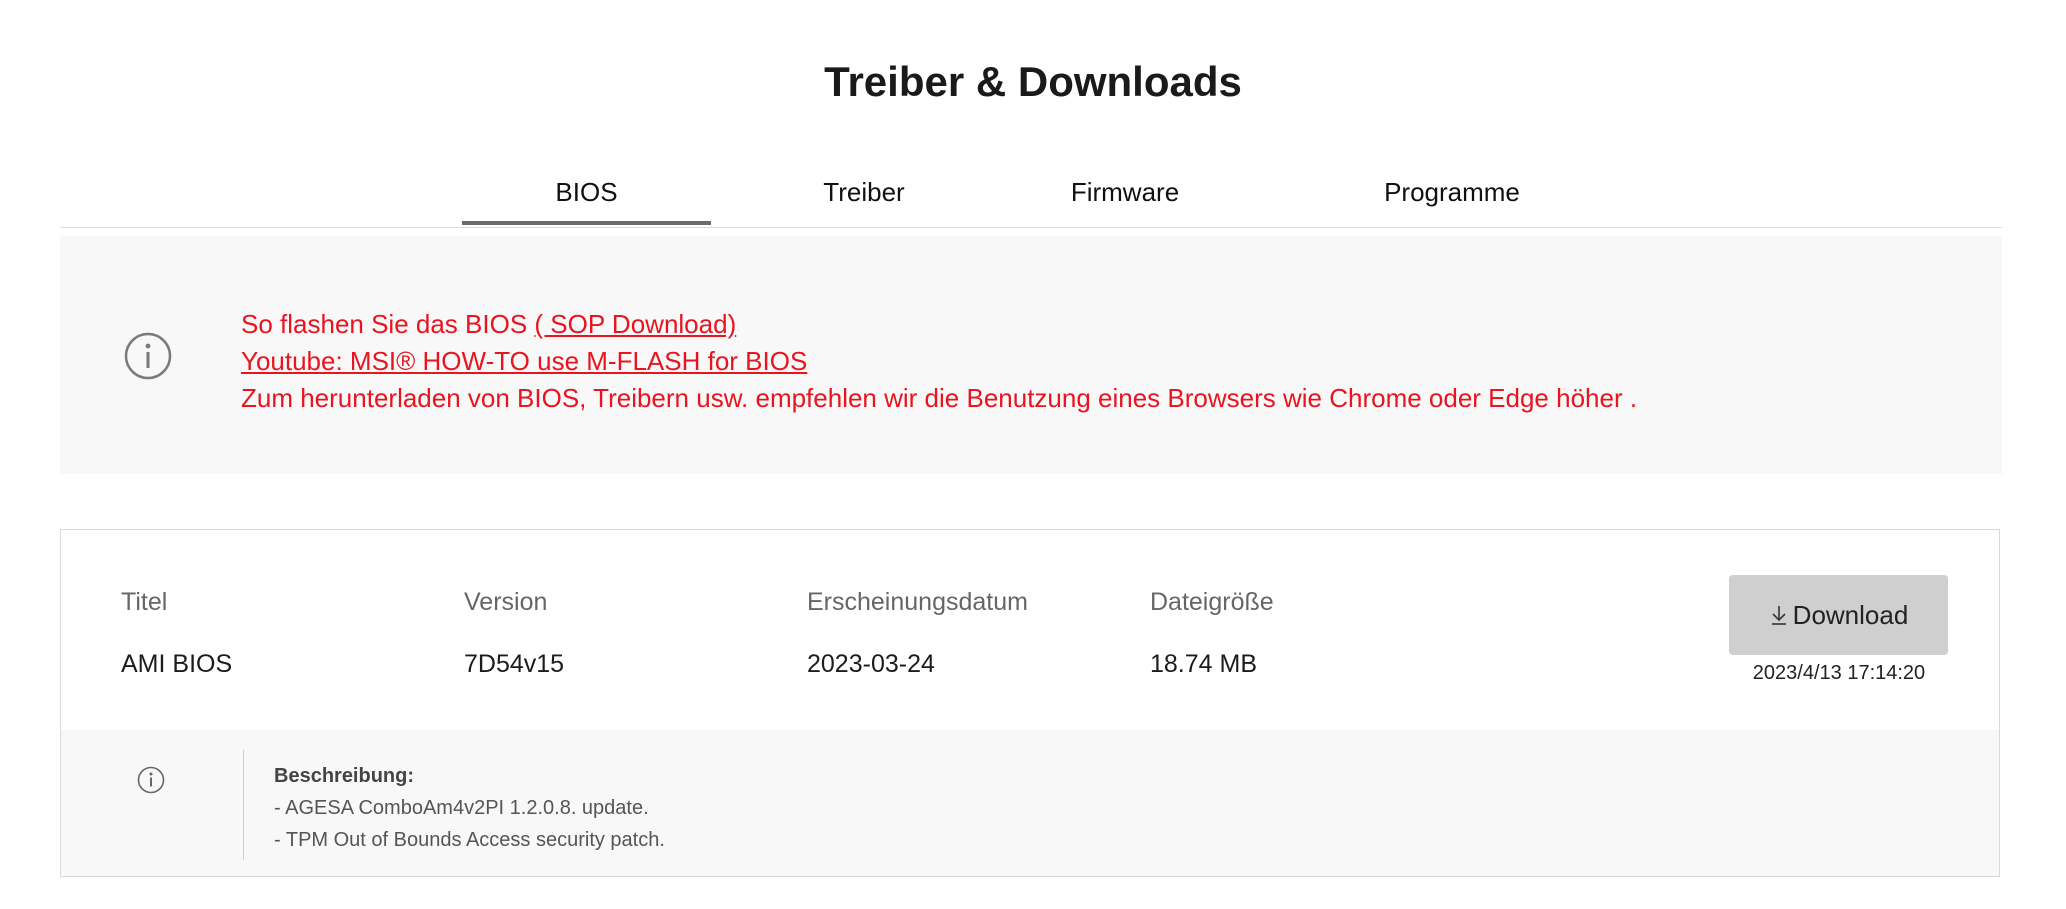 This screenshot has width=2066, height=909. I want to click on tab-firmware: Firmware, so click(1125, 192).